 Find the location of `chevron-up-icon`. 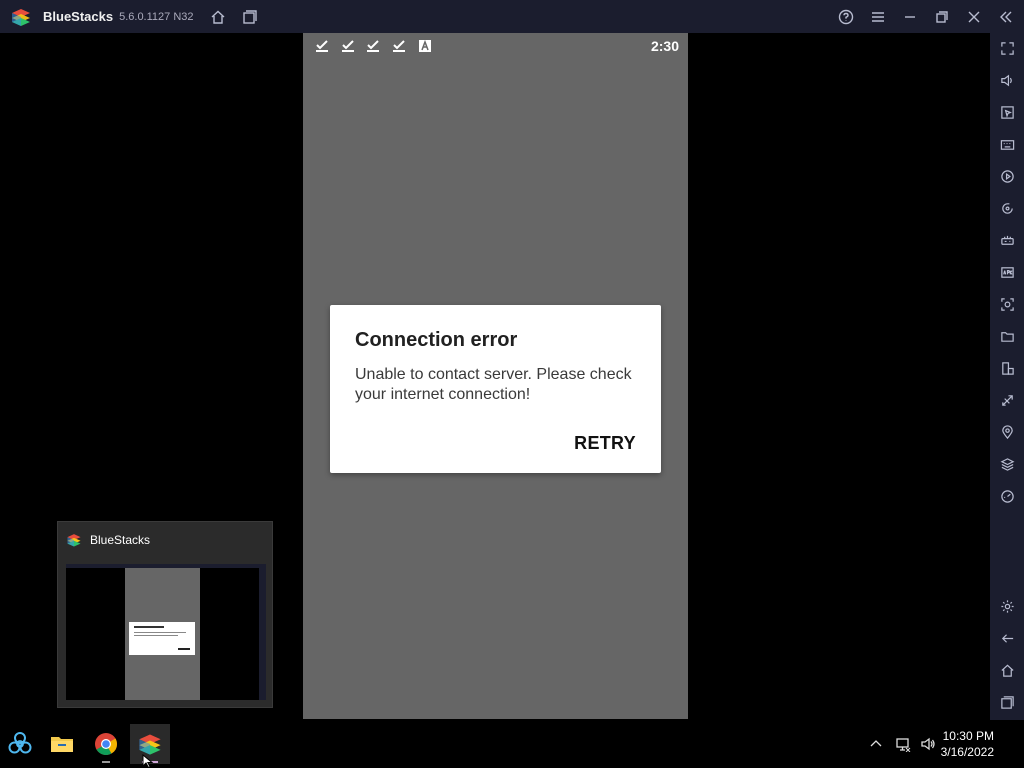

chevron-up-icon is located at coordinates (876, 743).